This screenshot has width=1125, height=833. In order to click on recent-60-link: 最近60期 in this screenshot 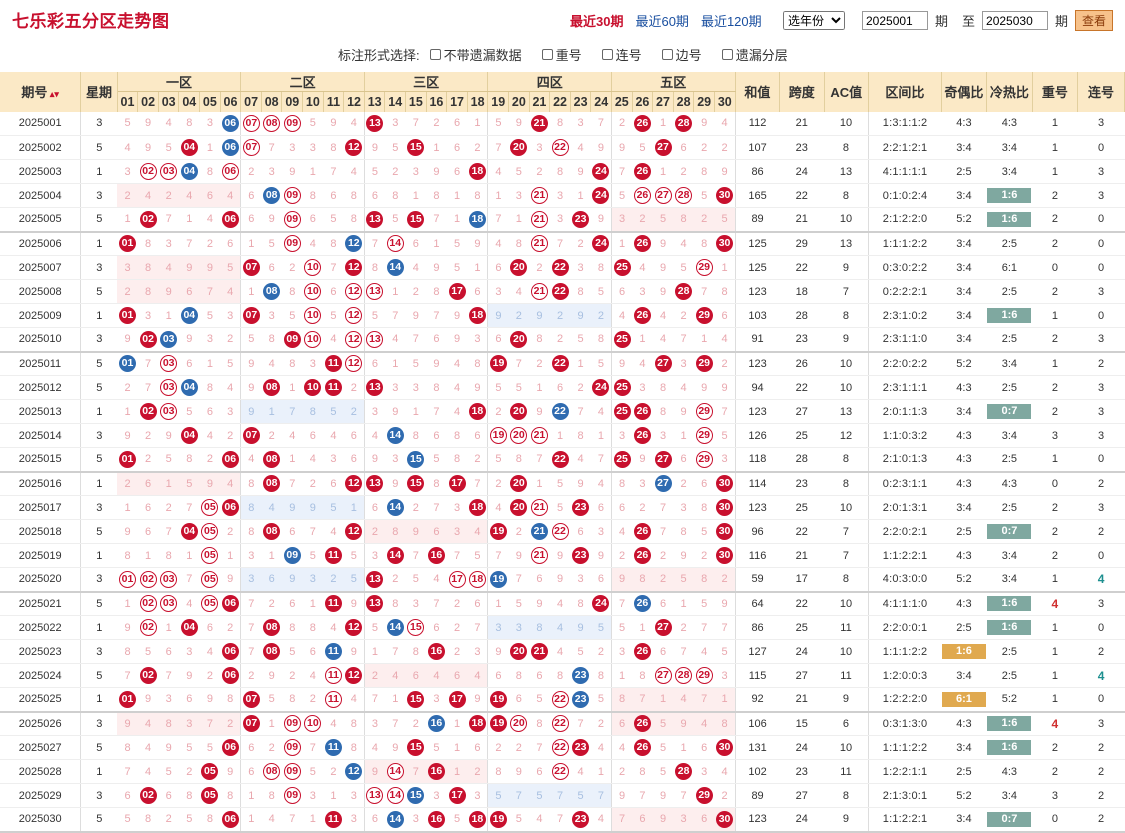, I will do `click(661, 20)`.